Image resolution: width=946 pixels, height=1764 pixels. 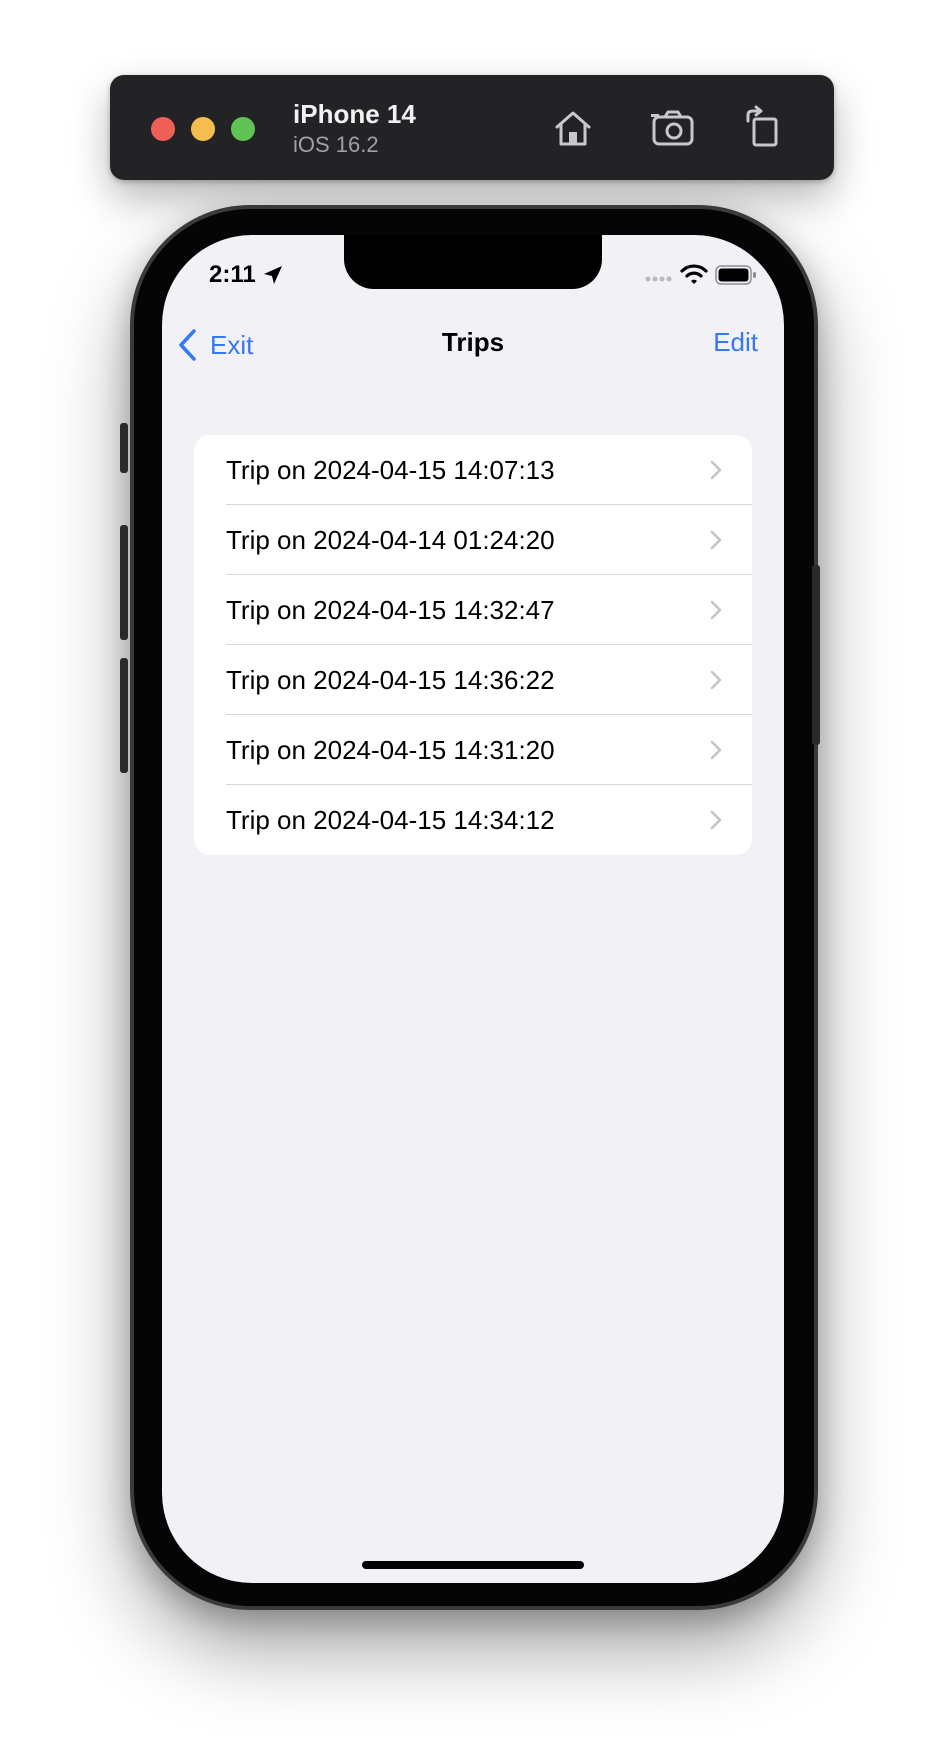 I want to click on device-os-version: iOS 16.2, so click(x=336, y=144).